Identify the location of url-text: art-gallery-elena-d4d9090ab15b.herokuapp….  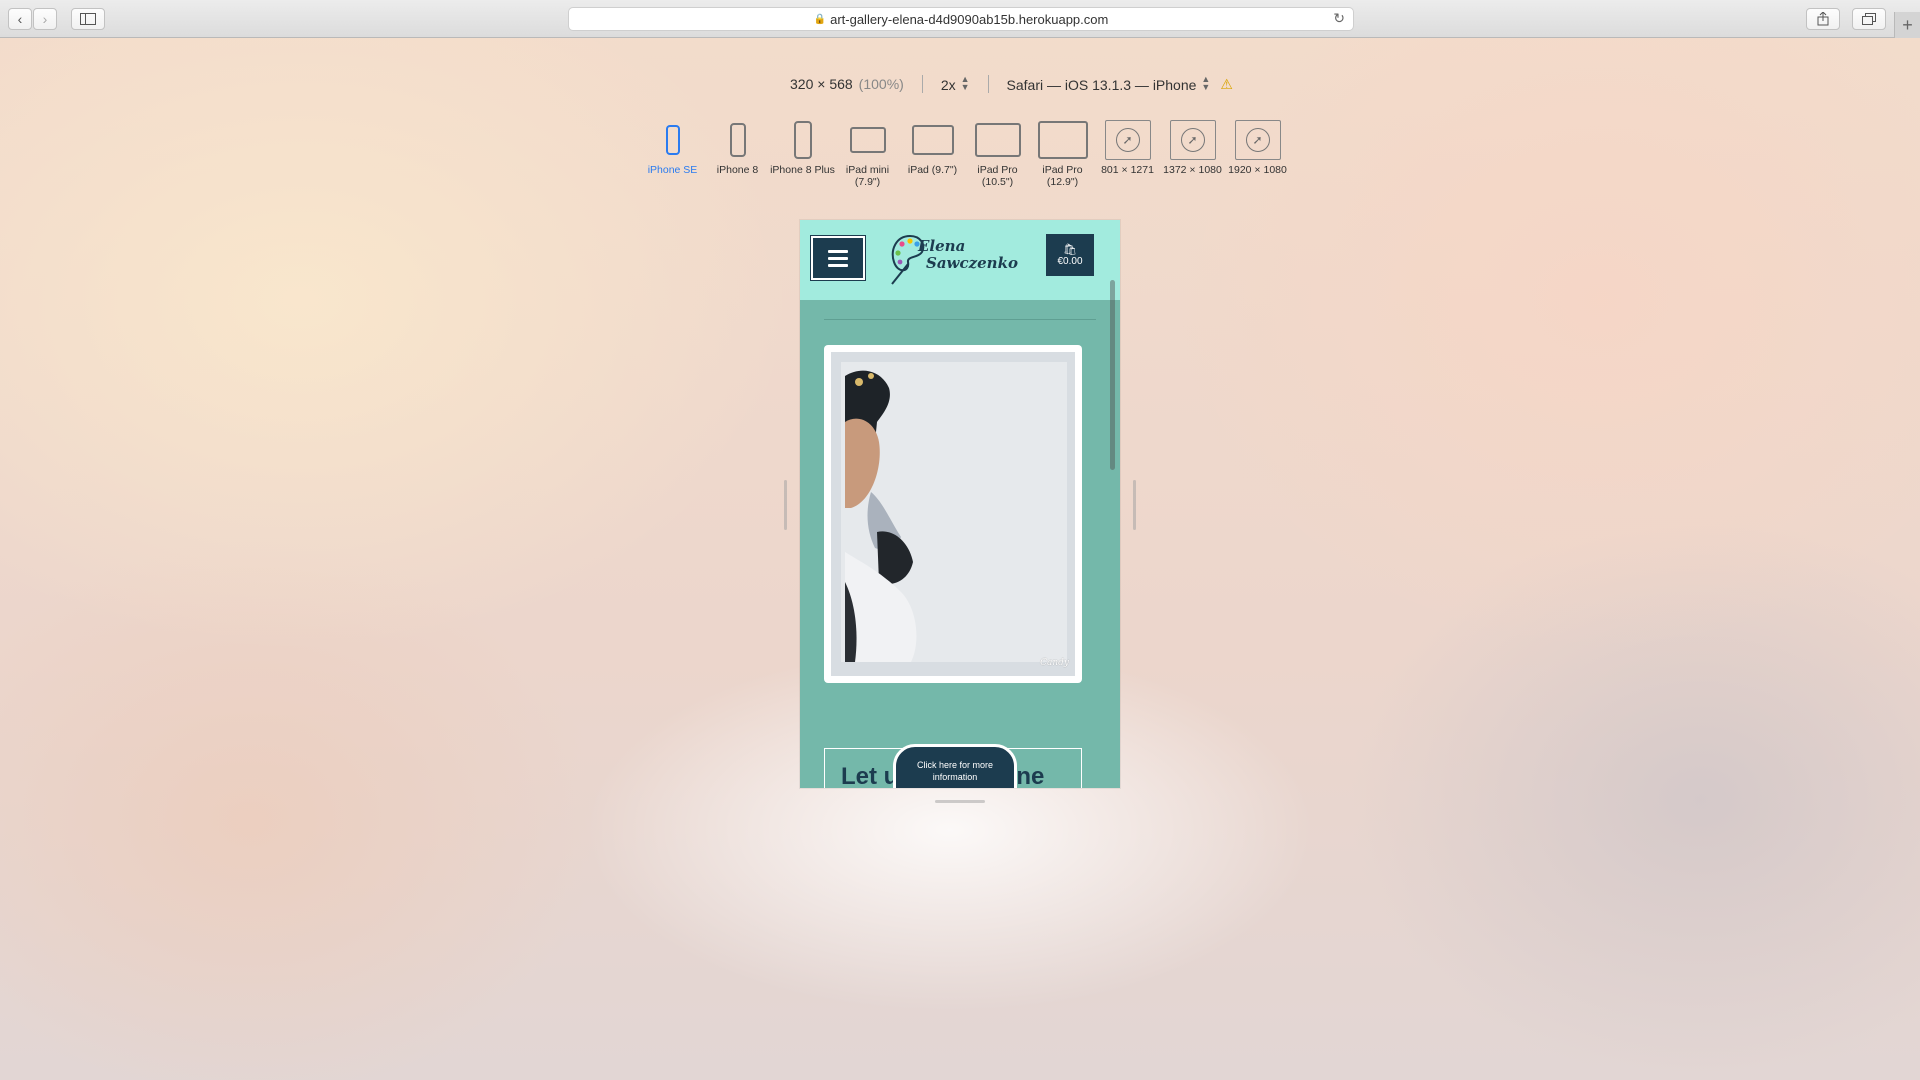
(969, 19).